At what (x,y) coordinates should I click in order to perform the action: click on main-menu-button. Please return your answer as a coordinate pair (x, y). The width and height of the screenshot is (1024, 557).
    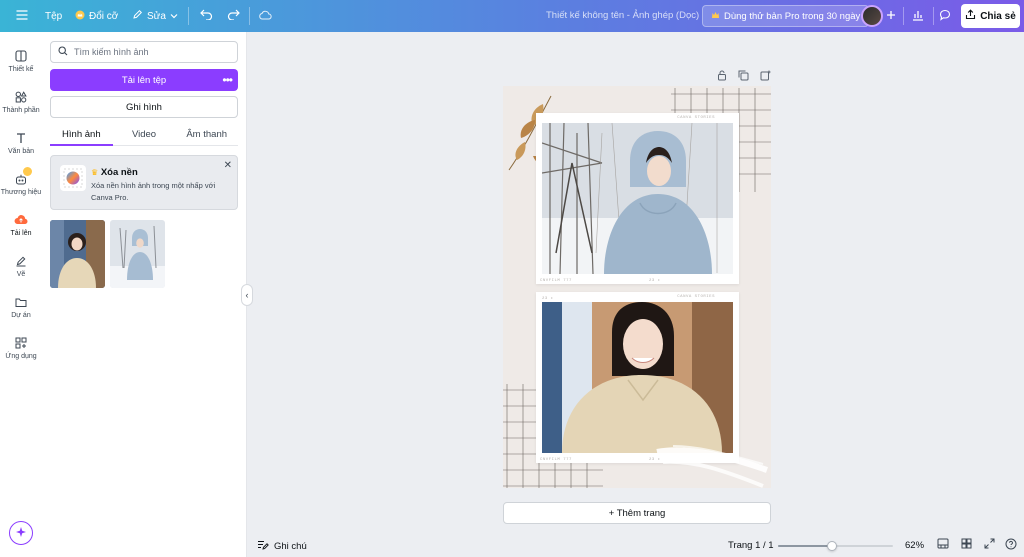
    Looking at the image, I should click on (22, 16).